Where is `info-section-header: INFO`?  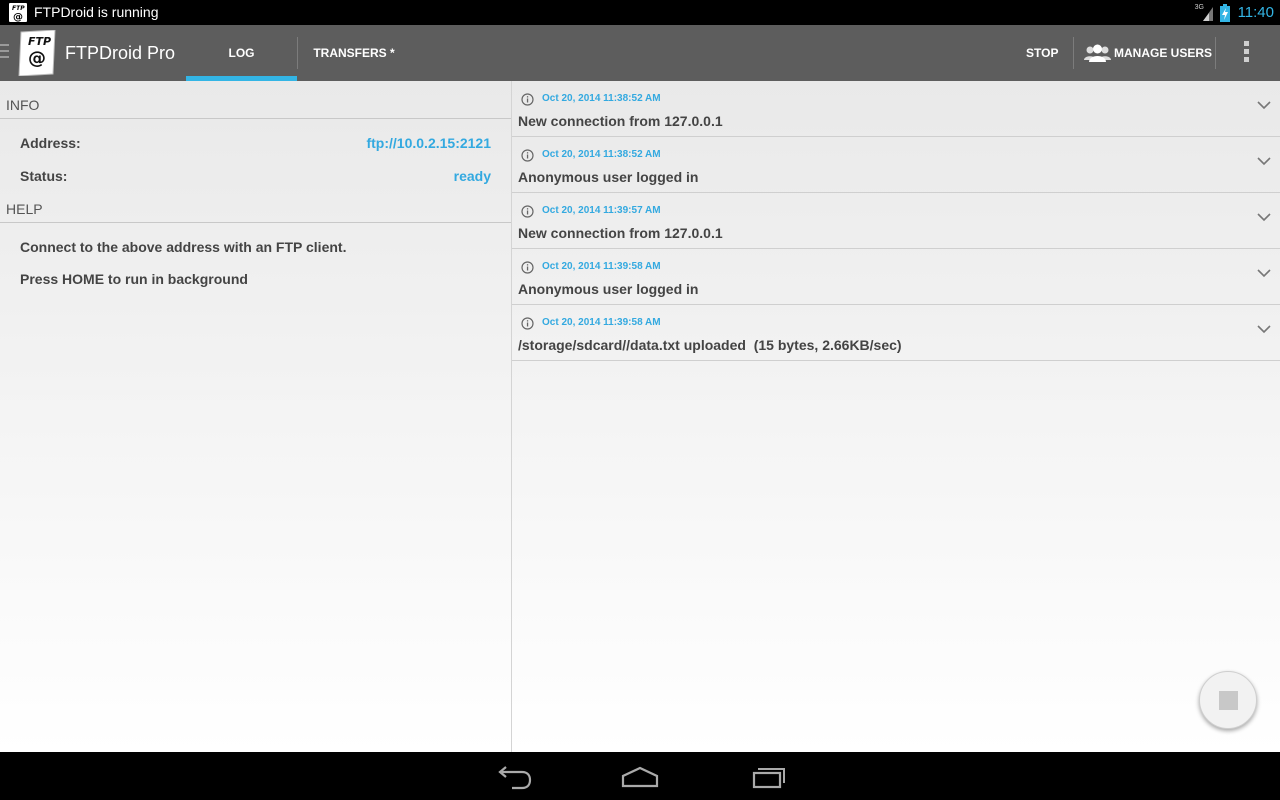 info-section-header: INFO is located at coordinates (255, 100).